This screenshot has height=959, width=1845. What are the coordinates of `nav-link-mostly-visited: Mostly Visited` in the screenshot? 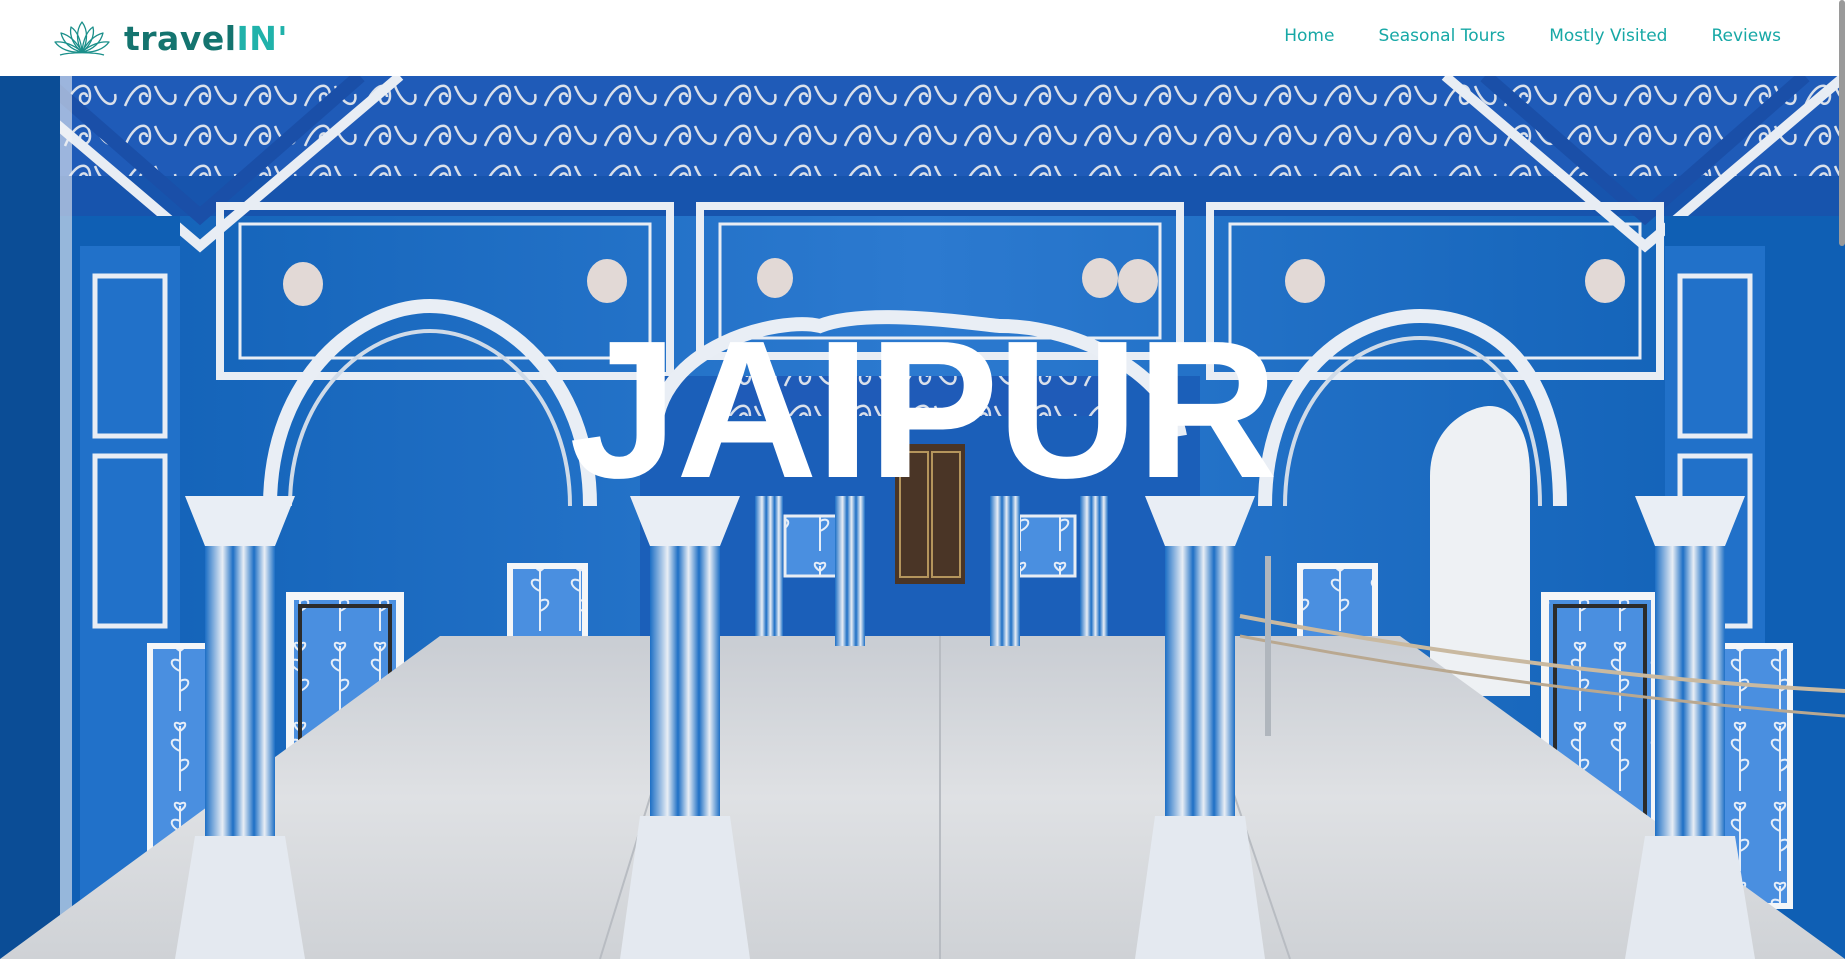 It's located at (1608, 36).